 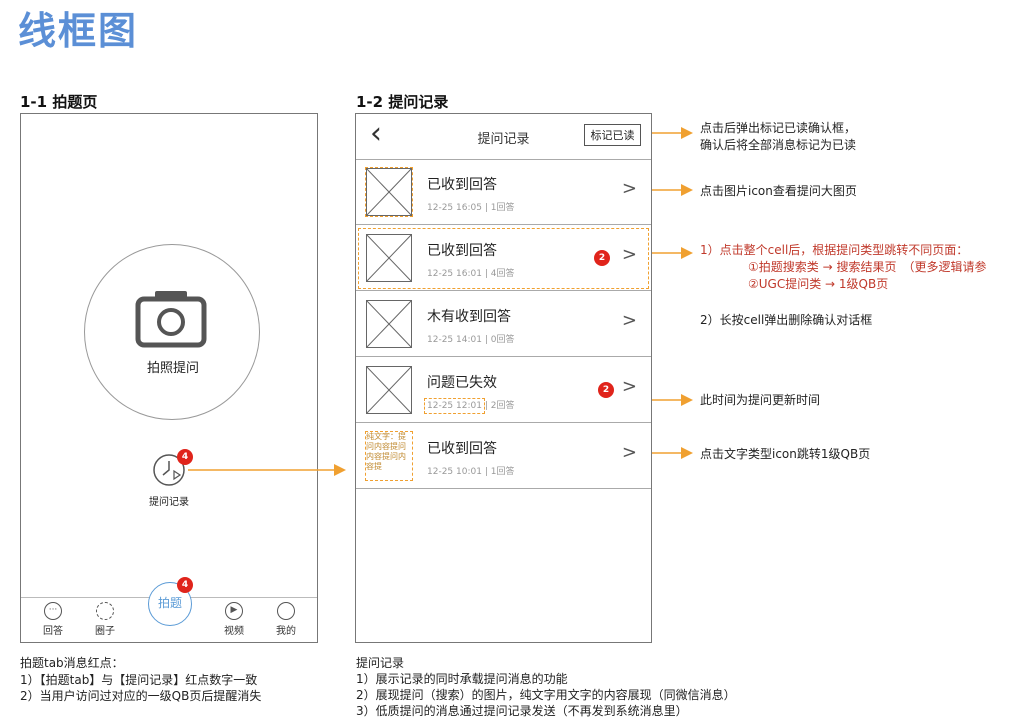 What do you see at coordinates (612, 135) in the screenshot?
I see `mark-read-button: 标记已读` at bounding box center [612, 135].